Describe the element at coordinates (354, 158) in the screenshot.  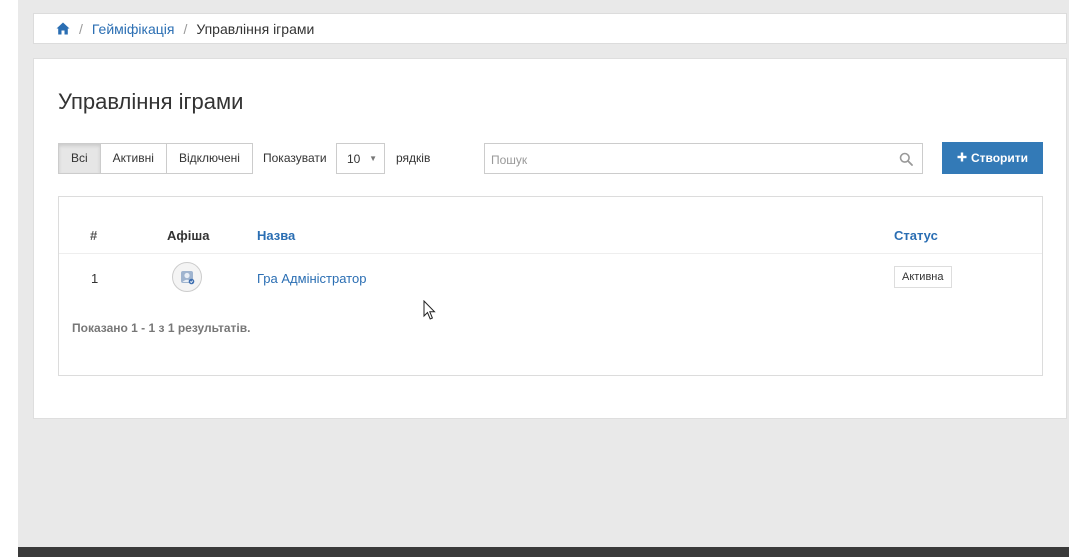
I see `rows-per-page-value: 10` at that location.